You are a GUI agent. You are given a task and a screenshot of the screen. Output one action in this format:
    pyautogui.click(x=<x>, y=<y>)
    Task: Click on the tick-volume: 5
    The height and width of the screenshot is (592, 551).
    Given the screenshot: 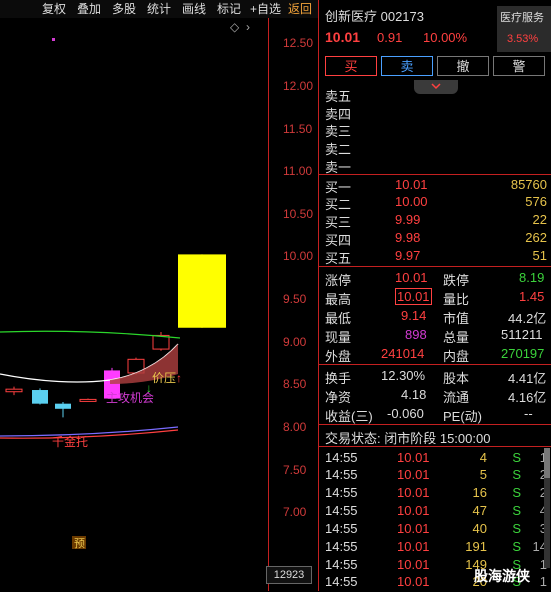 What is the action you would take?
    pyautogui.click(x=483, y=474)
    